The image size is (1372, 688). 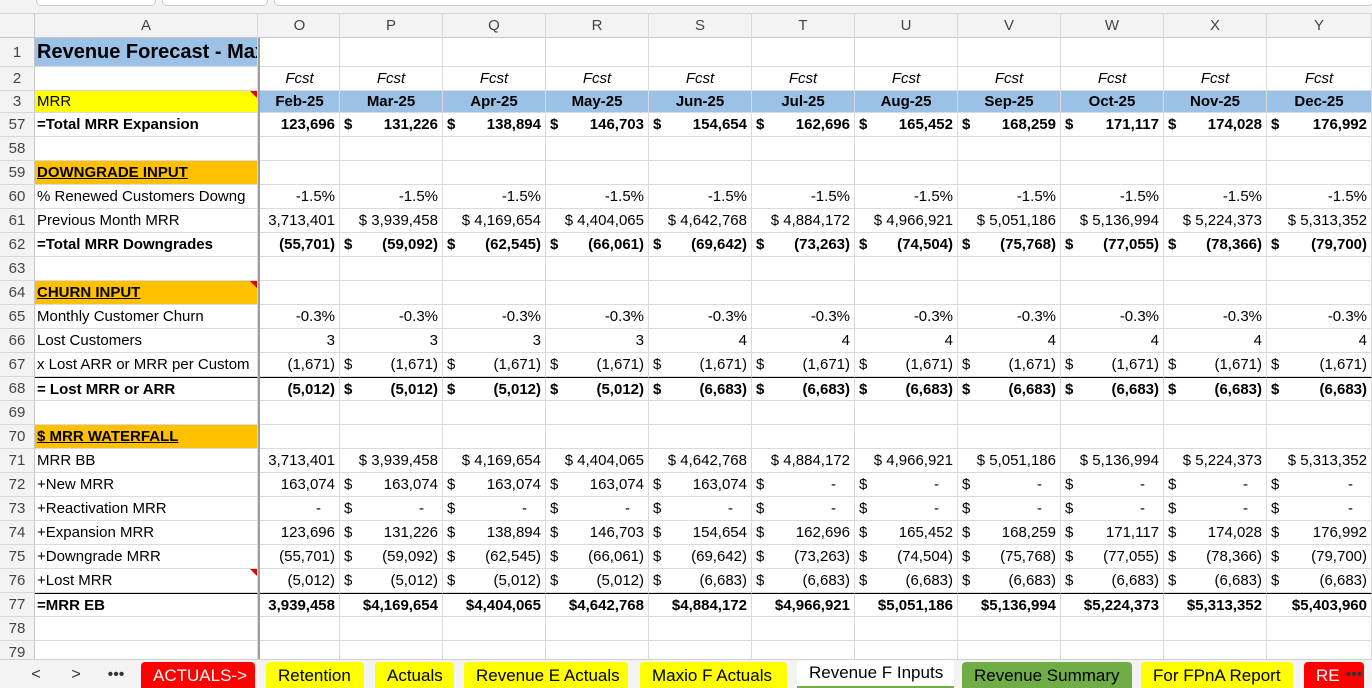 I want to click on value-cell: $ 5,224,373, so click(x=1215, y=221).